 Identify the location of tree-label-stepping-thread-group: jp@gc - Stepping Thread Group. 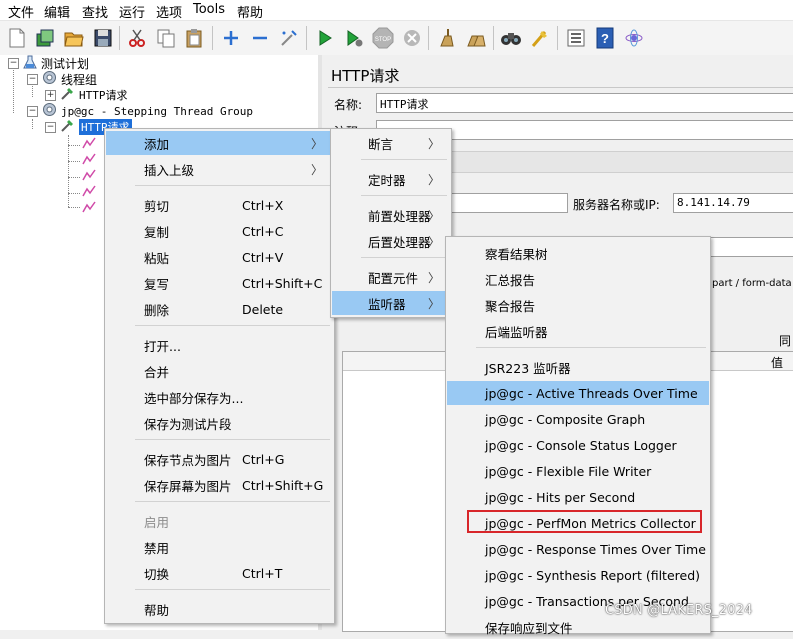
(157, 111).